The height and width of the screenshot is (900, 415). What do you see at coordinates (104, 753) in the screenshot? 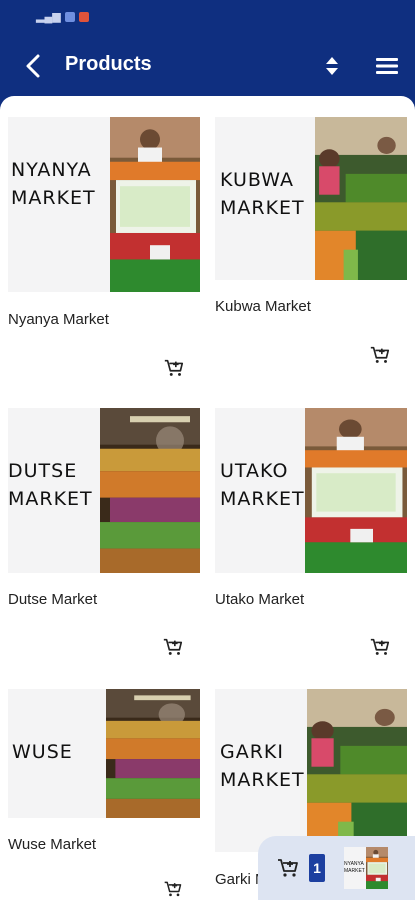
I see `product-image: WUSE` at bounding box center [104, 753].